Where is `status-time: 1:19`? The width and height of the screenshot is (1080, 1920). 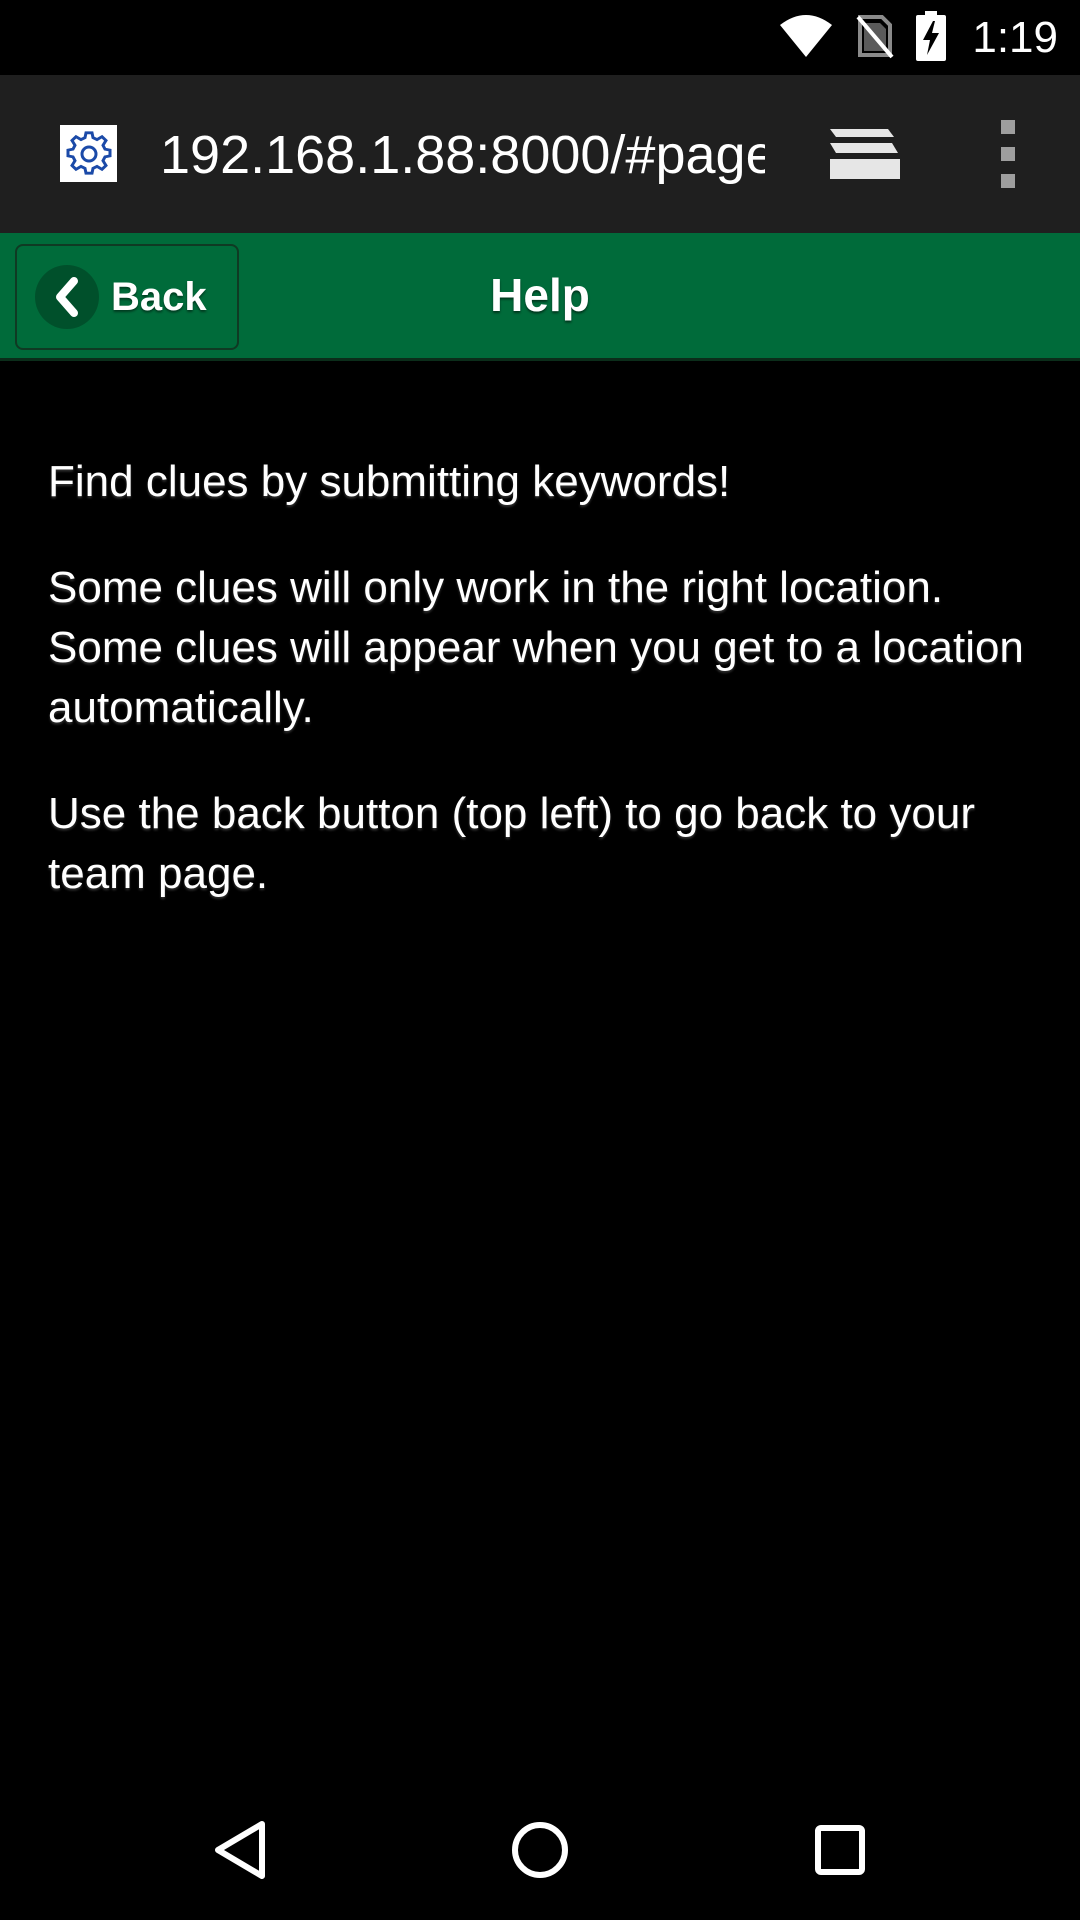
status-time: 1:19 is located at coordinates (1015, 37).